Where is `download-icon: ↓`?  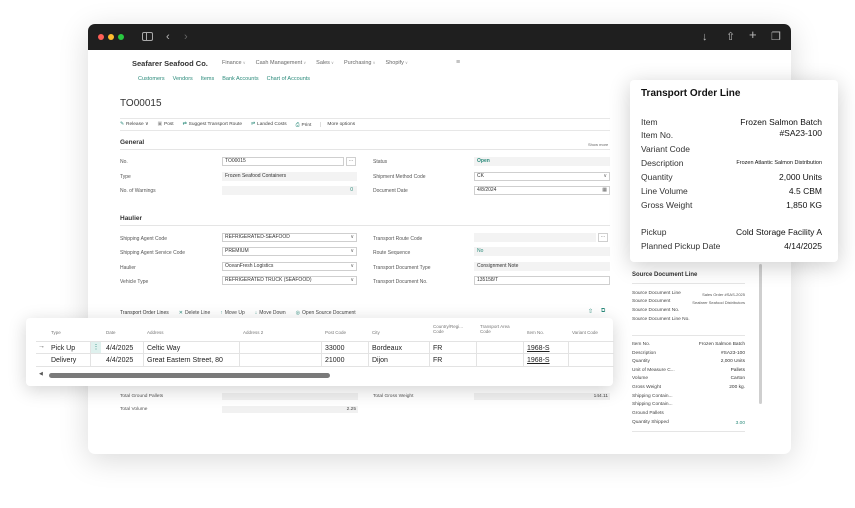 download-icon: ↓ is located at coordinates (705, 37).